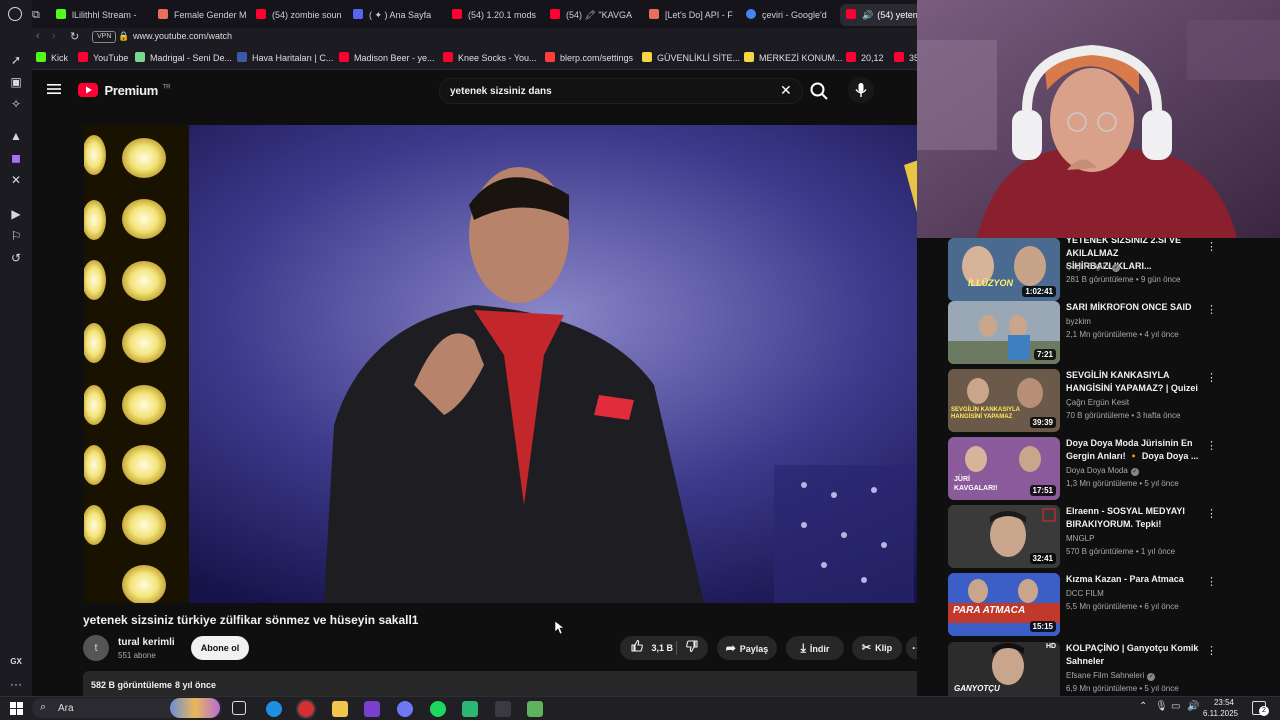  Describe the element at coordinates (1219, 702) in the screenshot. I see `clock-time: 23:54` at that location.